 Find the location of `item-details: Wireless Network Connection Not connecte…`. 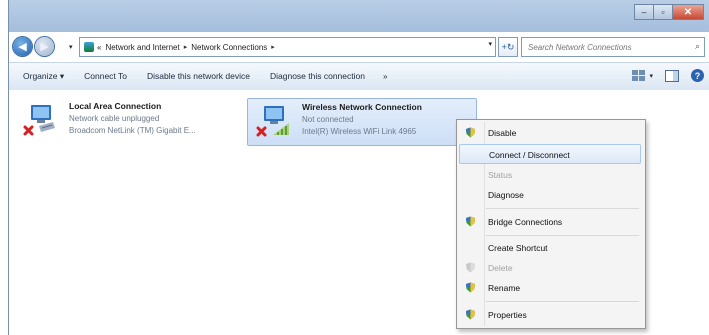

item-details: Wireless Network Connection Not connecte… is located at coordinates (362, 119).